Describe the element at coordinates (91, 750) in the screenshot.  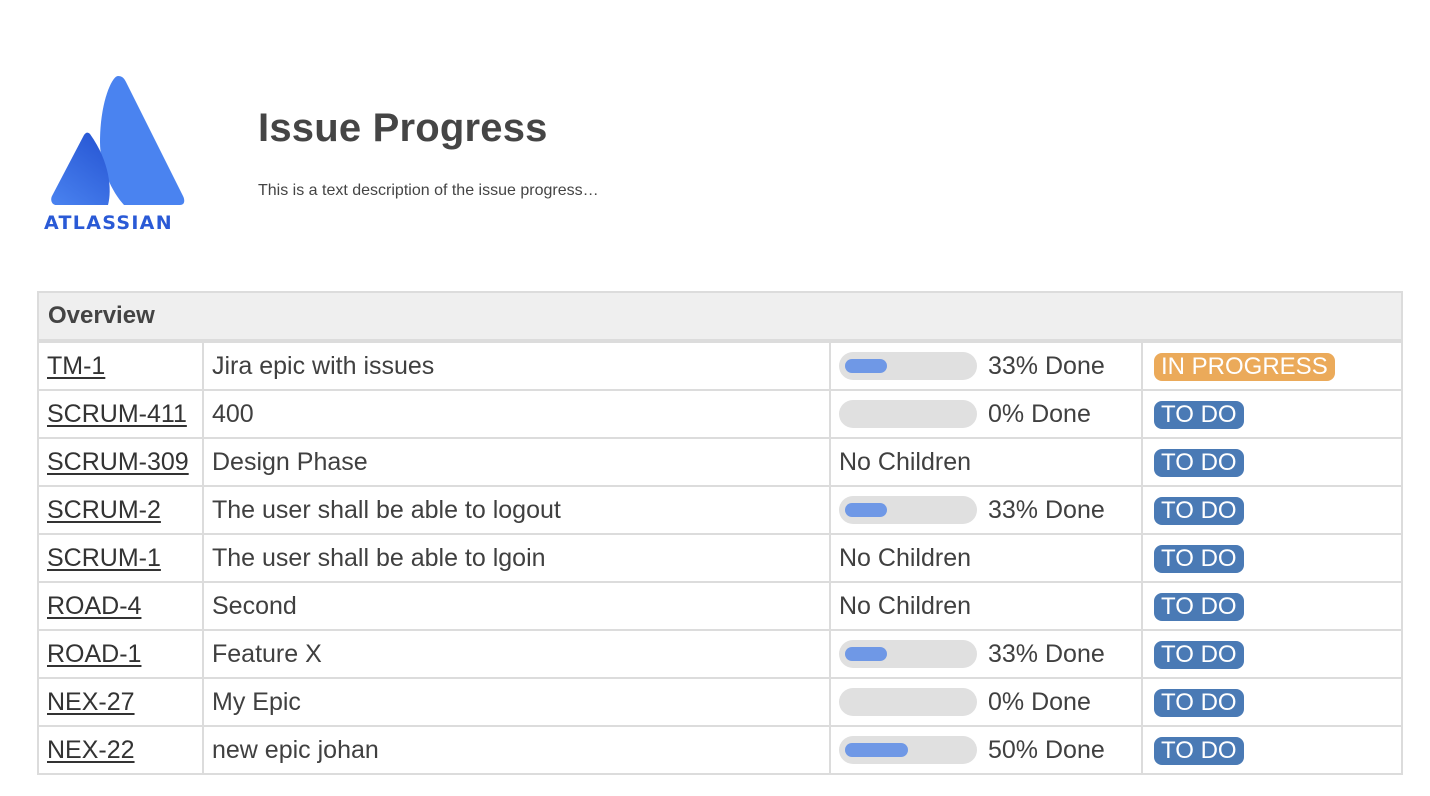
I see `issue-key-link: NEX-22` at that location.